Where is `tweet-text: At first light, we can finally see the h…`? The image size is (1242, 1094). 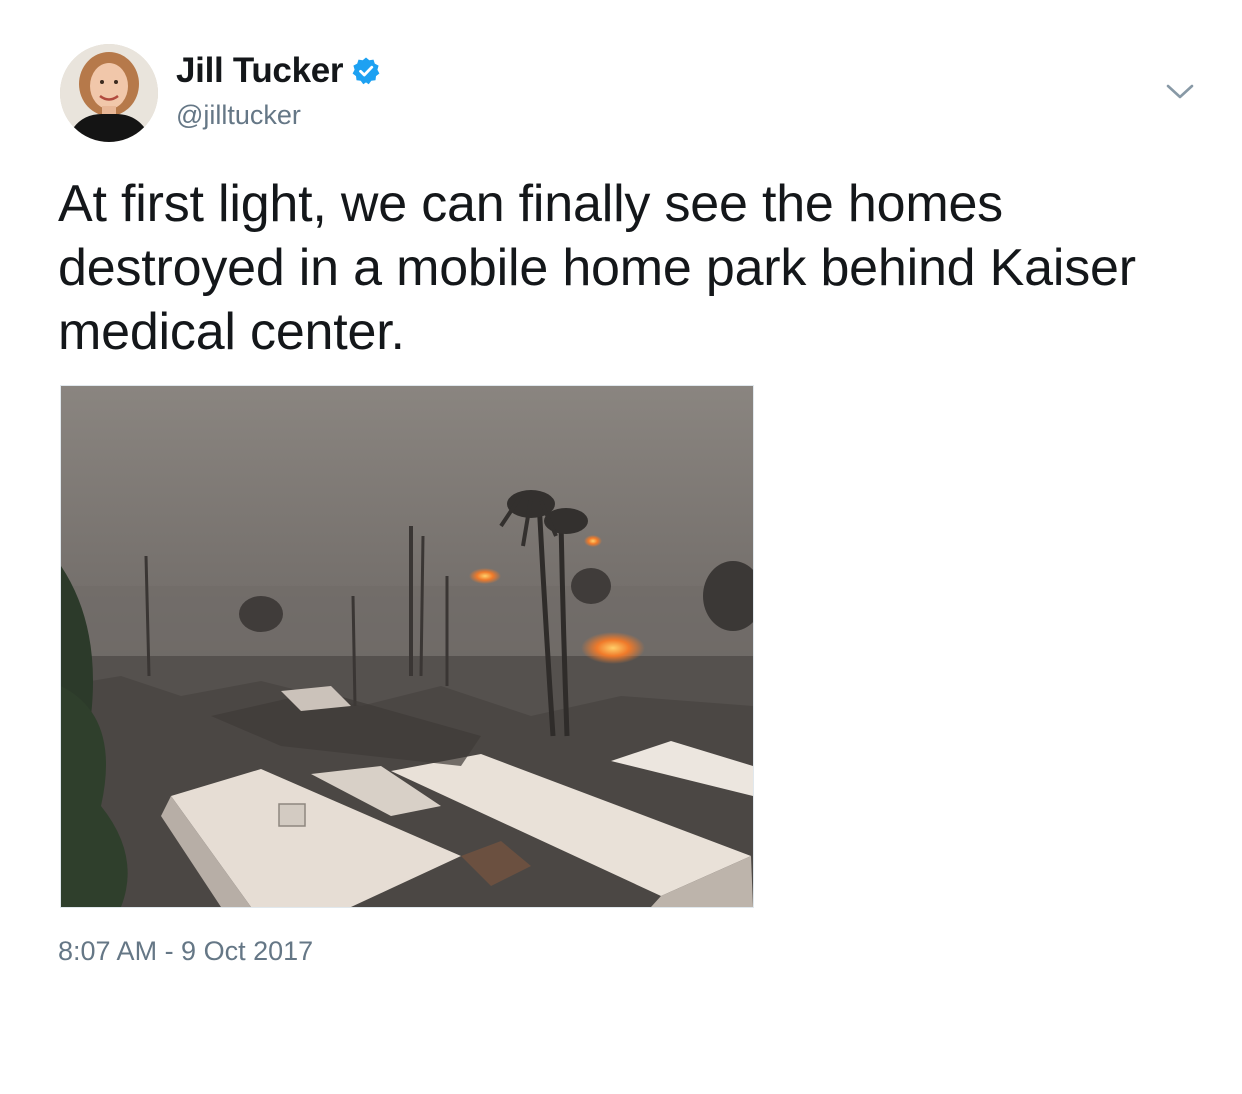 tweet-text: At first light, we can finally see the h… is located at coordinates (597, 268).